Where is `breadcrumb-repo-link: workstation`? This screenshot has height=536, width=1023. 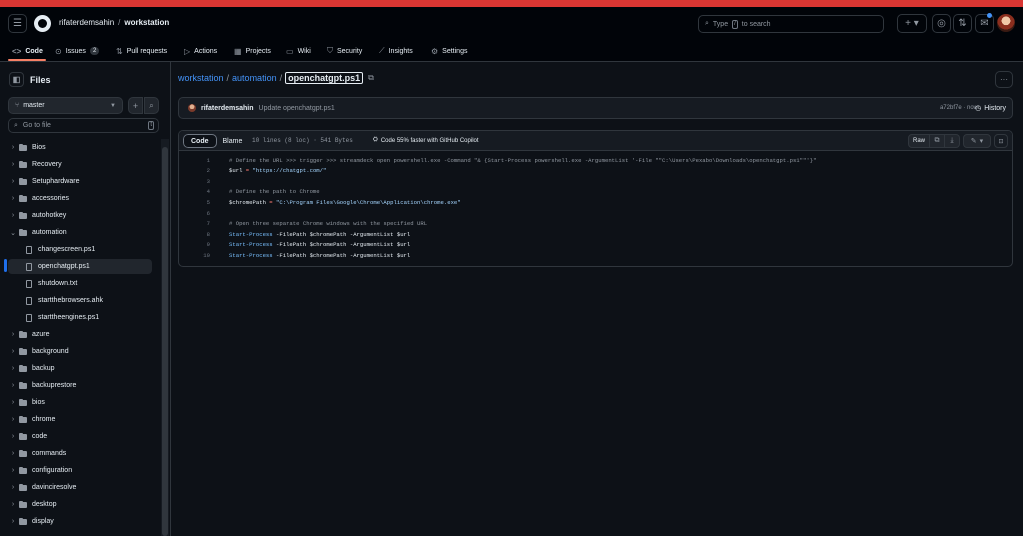
breadcrumb-repo-link: workstation is located at coordinates (201, 78).